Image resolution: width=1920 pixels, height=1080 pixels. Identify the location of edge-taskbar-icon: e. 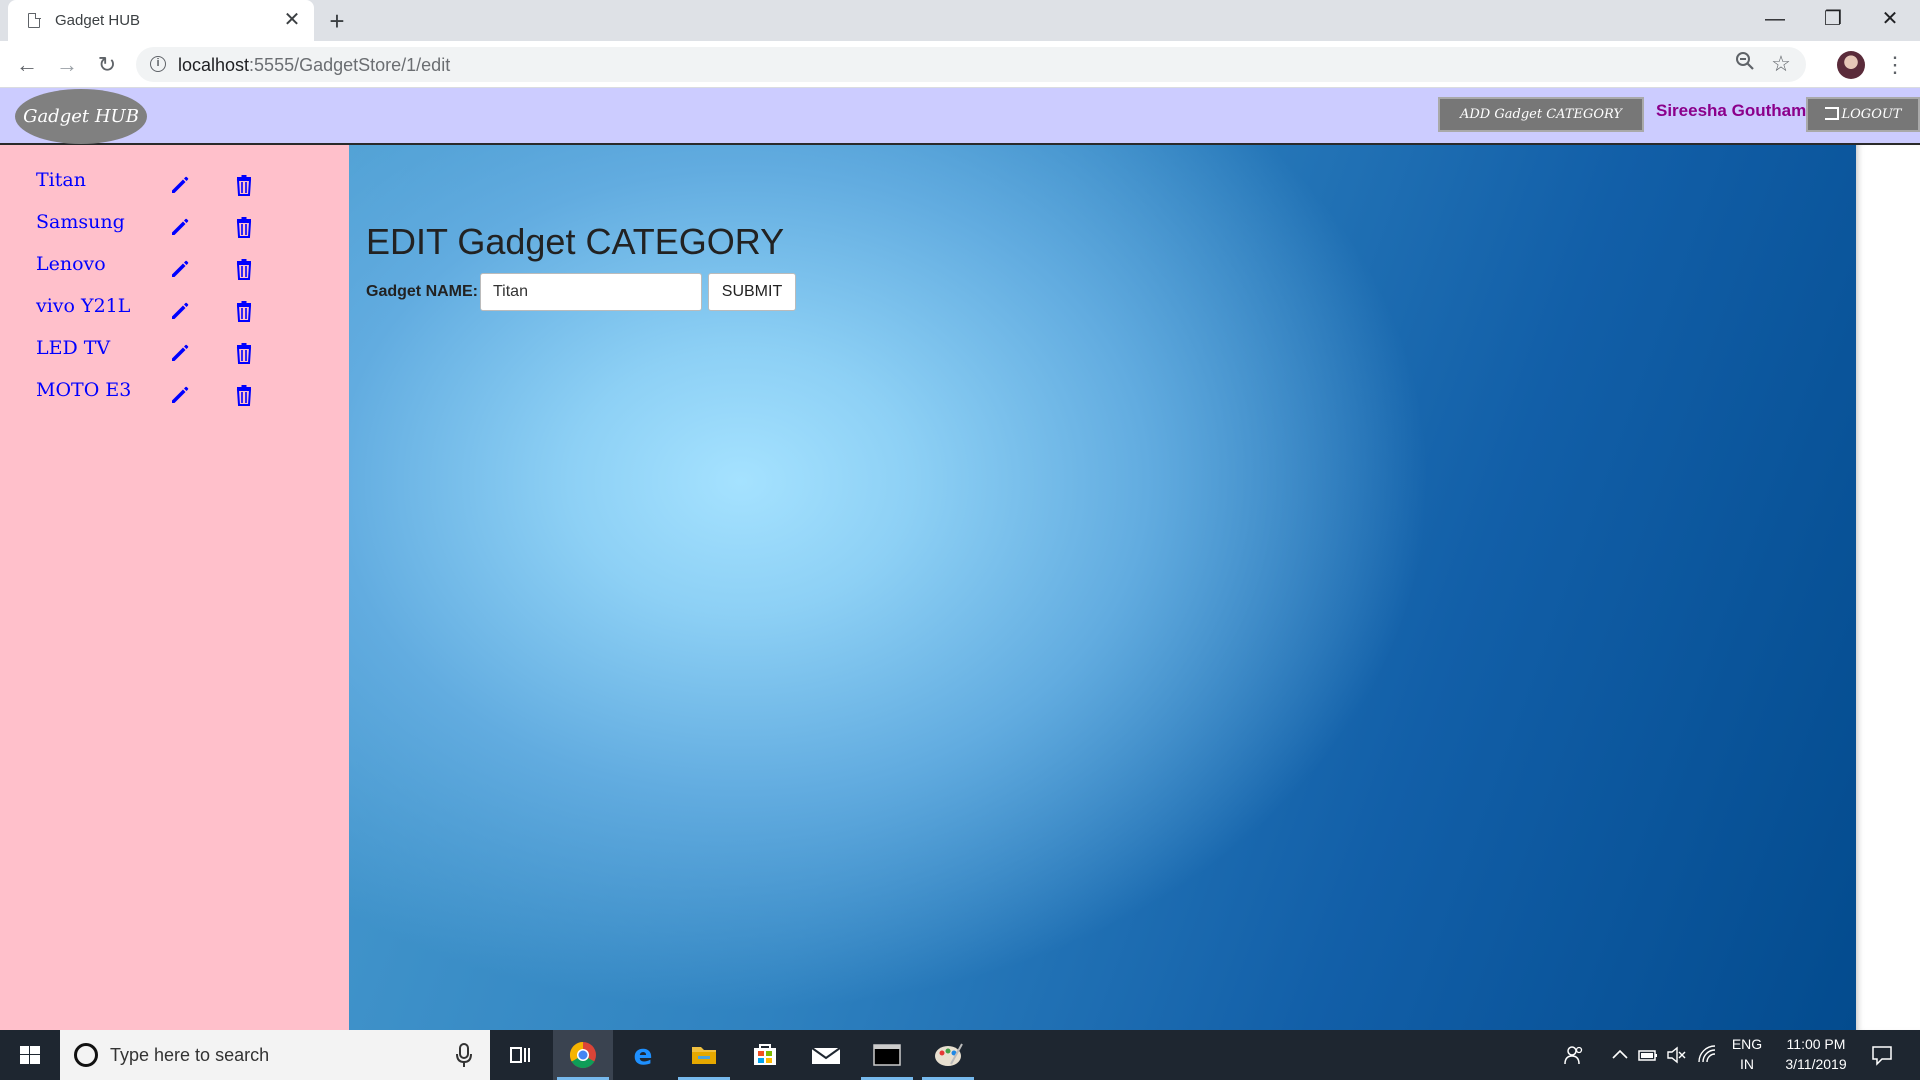
(643, 1055).